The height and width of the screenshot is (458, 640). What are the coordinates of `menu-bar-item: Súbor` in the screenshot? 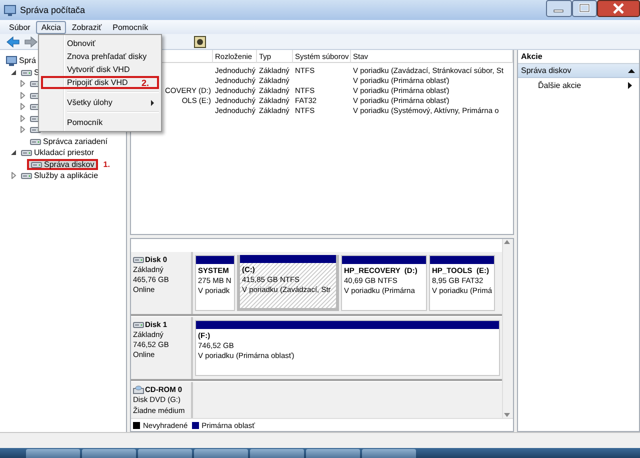 It's located at (20, 27).